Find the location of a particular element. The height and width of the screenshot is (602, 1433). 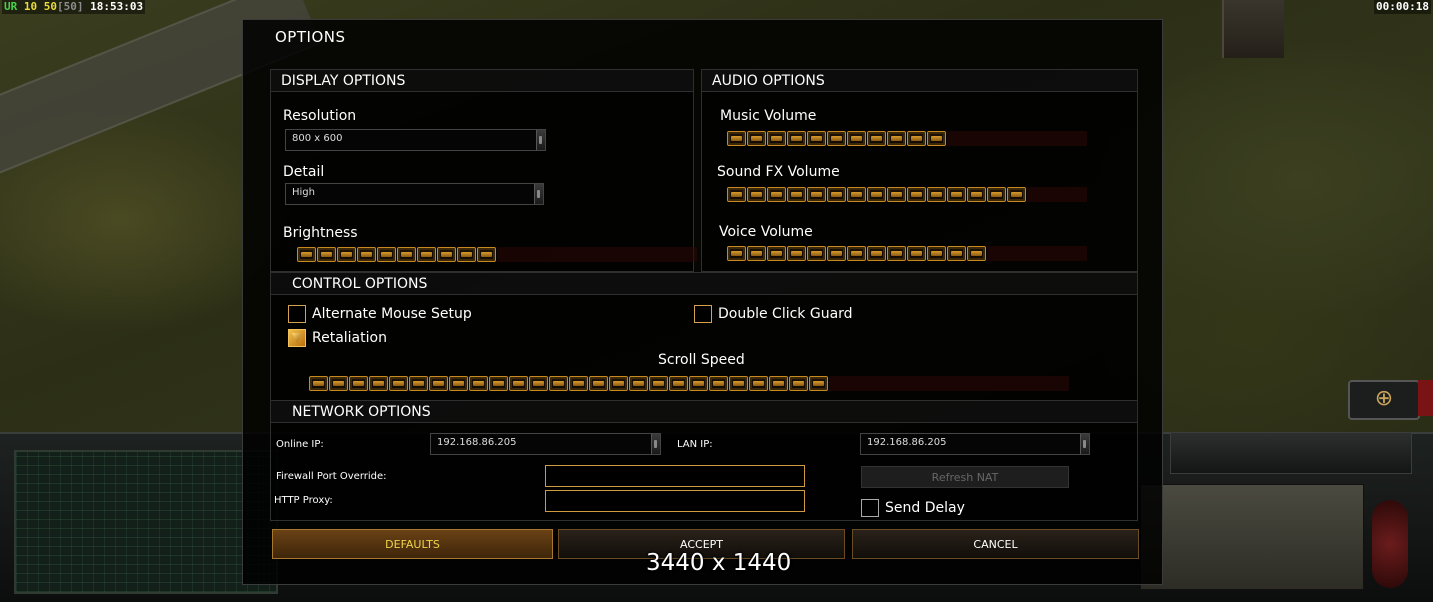

voice-volume-slider is located at coordinates (907, 253).